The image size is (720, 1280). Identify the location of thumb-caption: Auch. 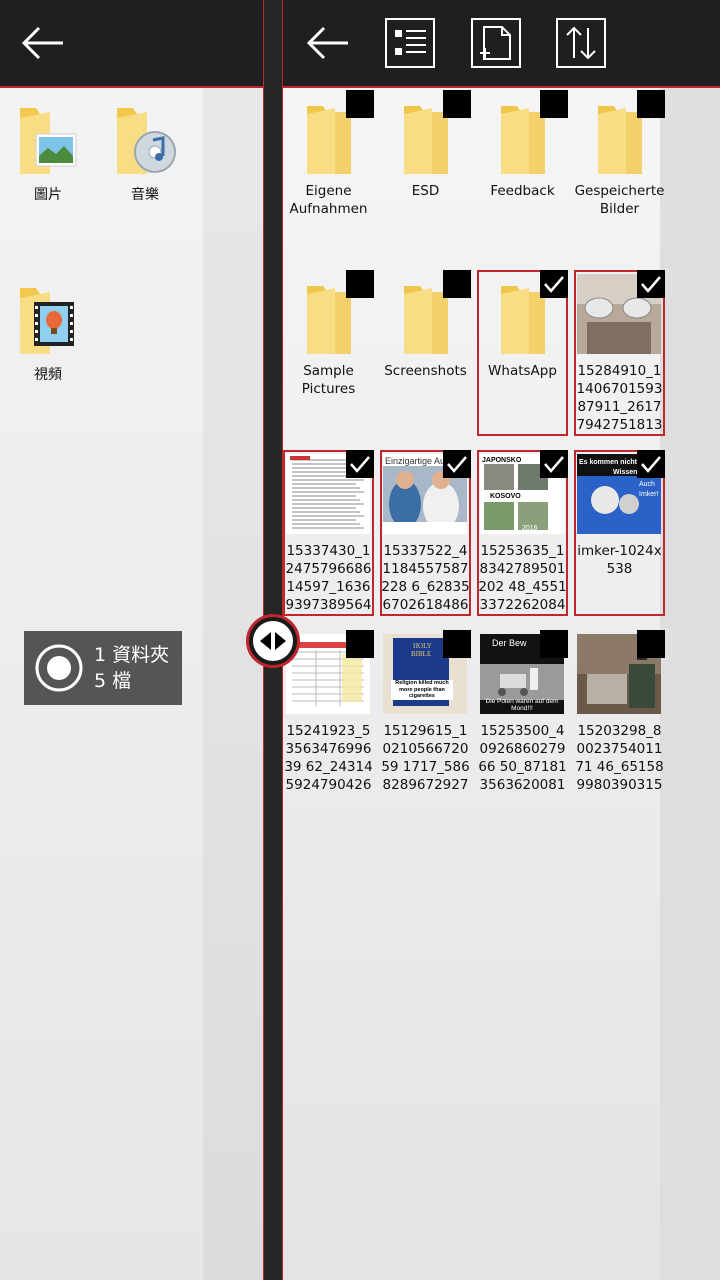
(647, 484).